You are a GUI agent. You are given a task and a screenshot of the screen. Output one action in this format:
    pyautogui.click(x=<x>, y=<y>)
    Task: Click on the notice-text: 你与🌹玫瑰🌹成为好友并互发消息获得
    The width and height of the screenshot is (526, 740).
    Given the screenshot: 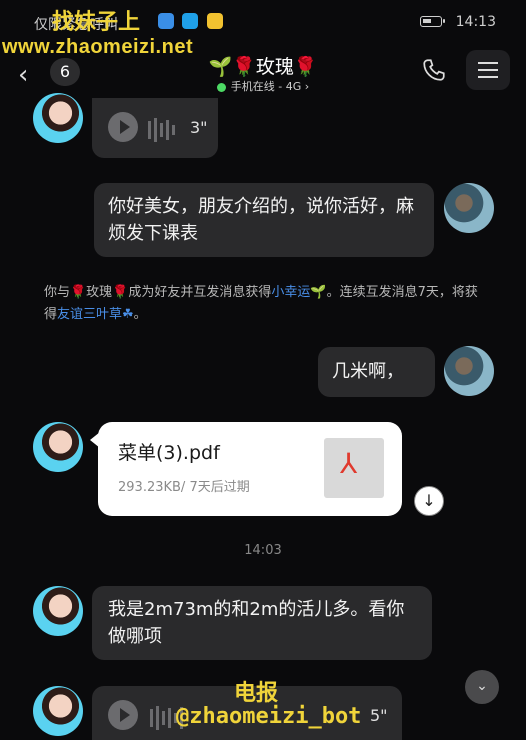 What is the action you would take?
    pyautogui.click(x=158, y=292)
    